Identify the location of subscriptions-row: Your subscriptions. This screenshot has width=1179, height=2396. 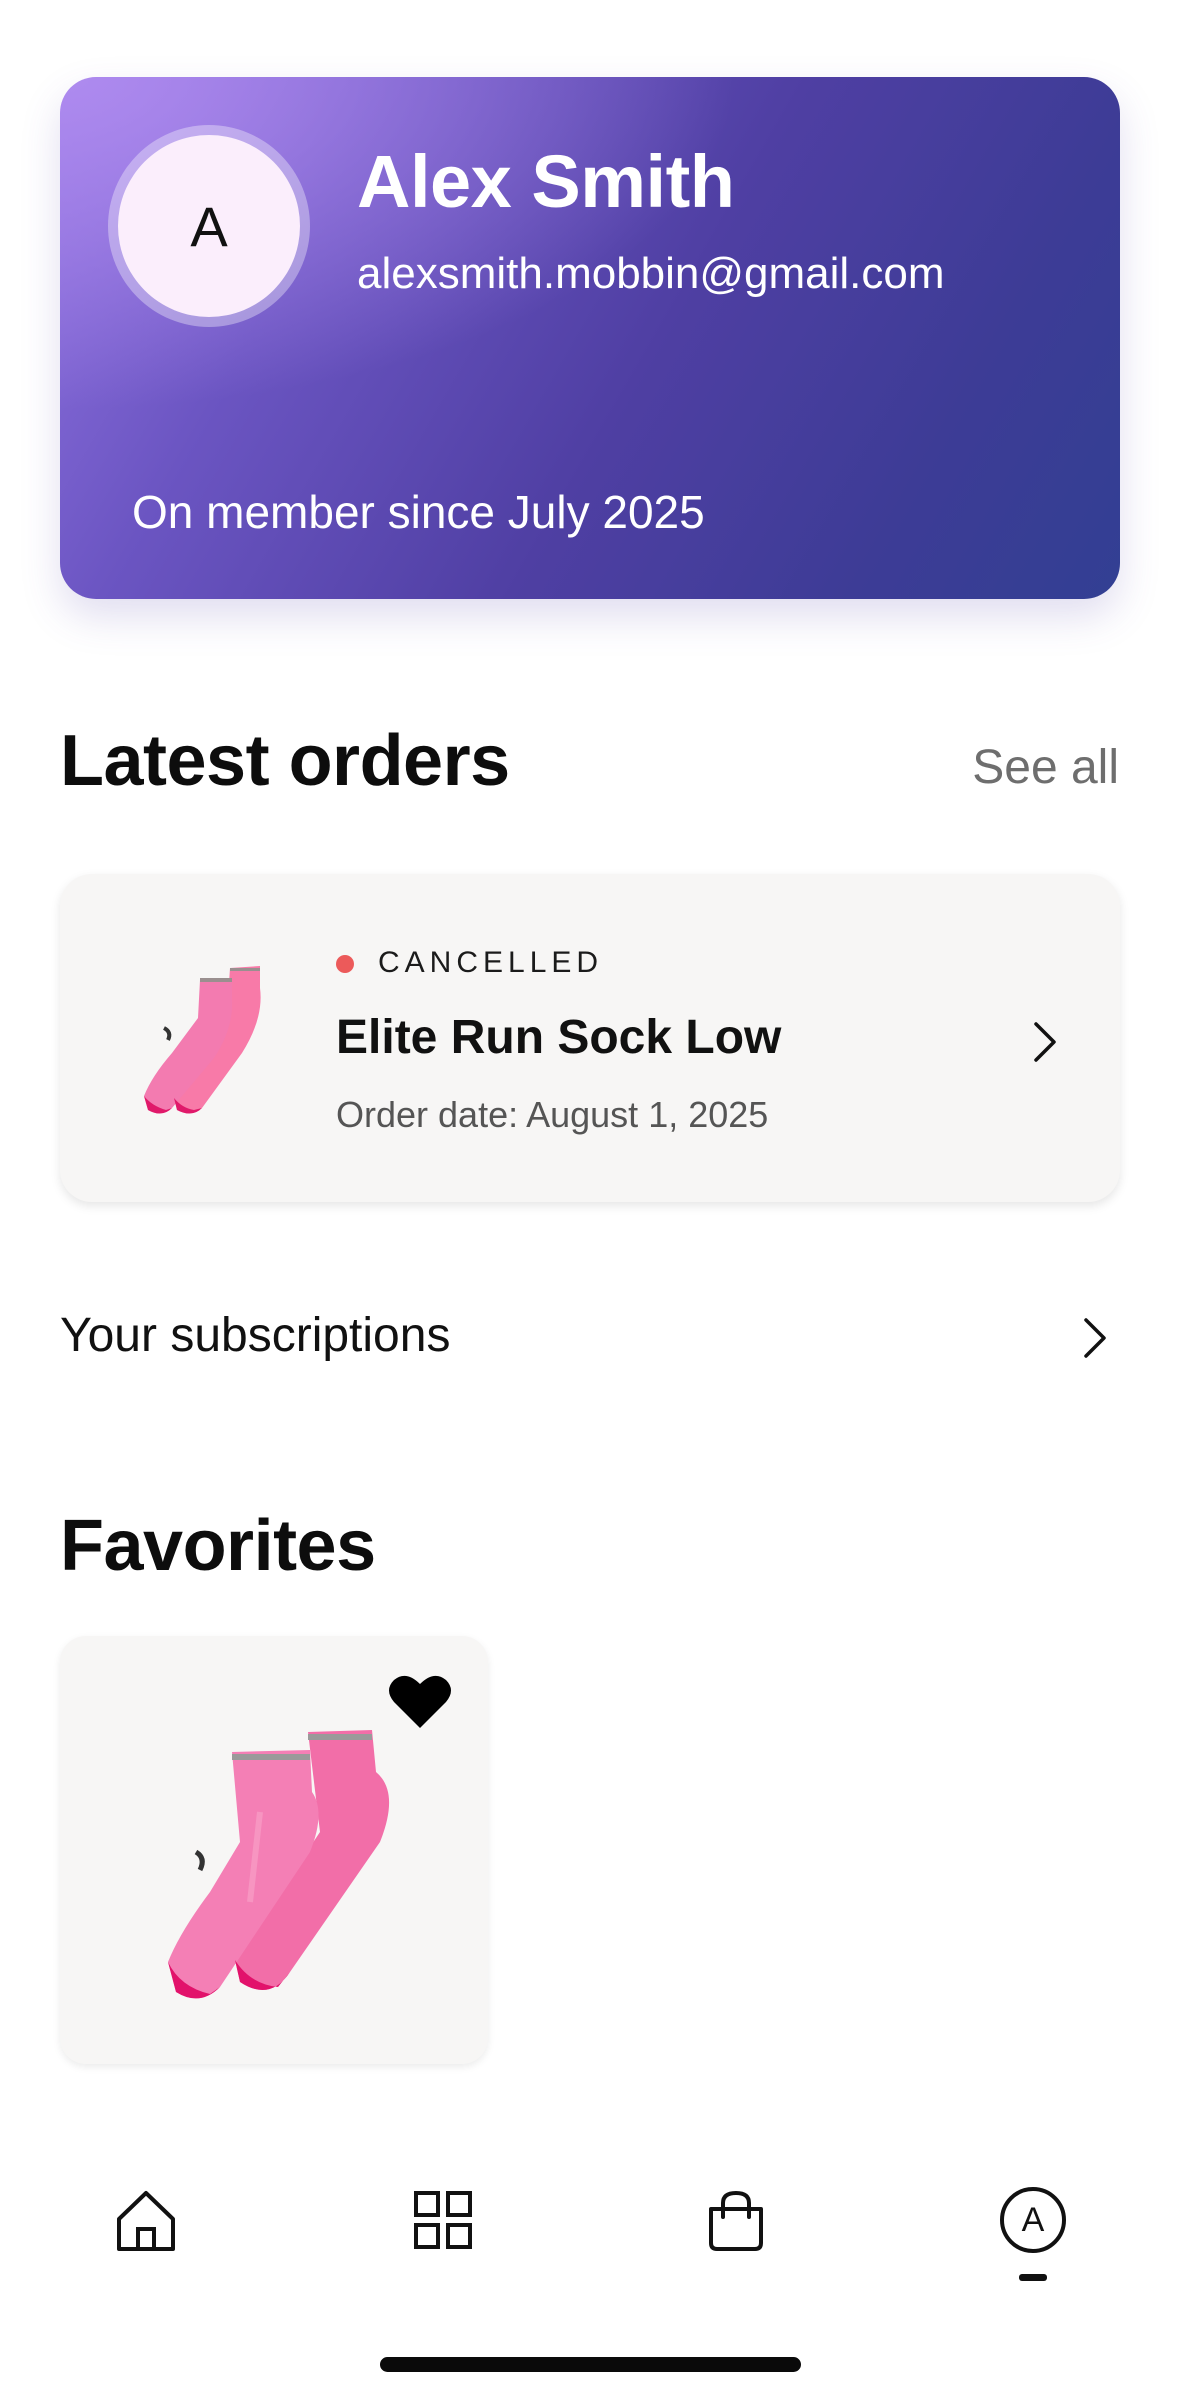
(590, 1335).